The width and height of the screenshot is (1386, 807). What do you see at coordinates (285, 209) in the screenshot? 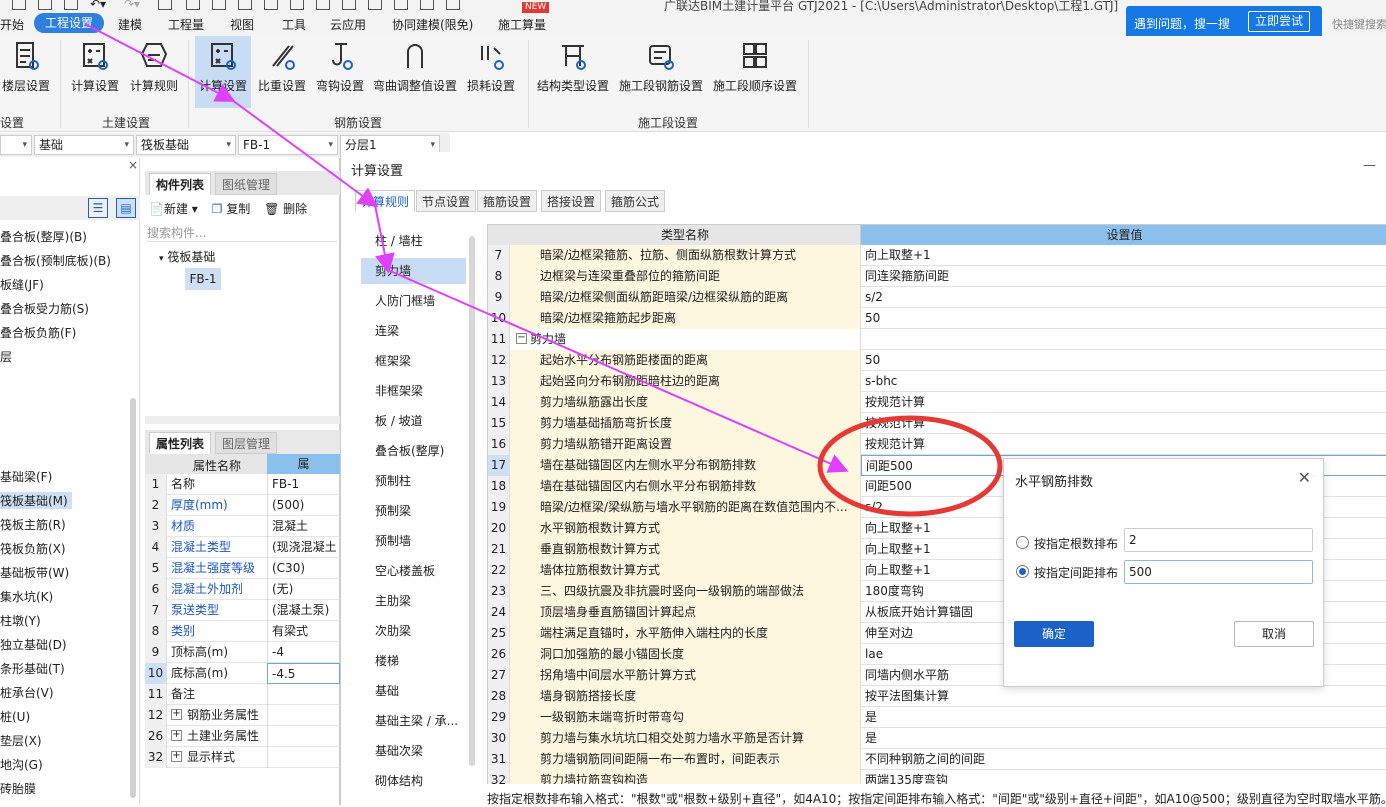
I see `delete-button: 🗑 删除` at bounding box center [285, 209].